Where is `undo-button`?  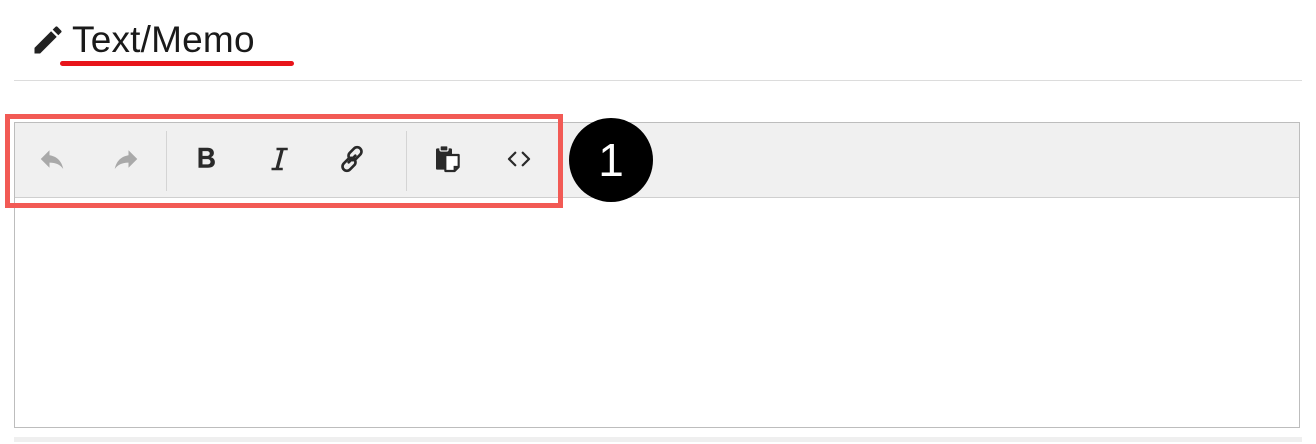 undo-button is located at coordinates (52, 161).